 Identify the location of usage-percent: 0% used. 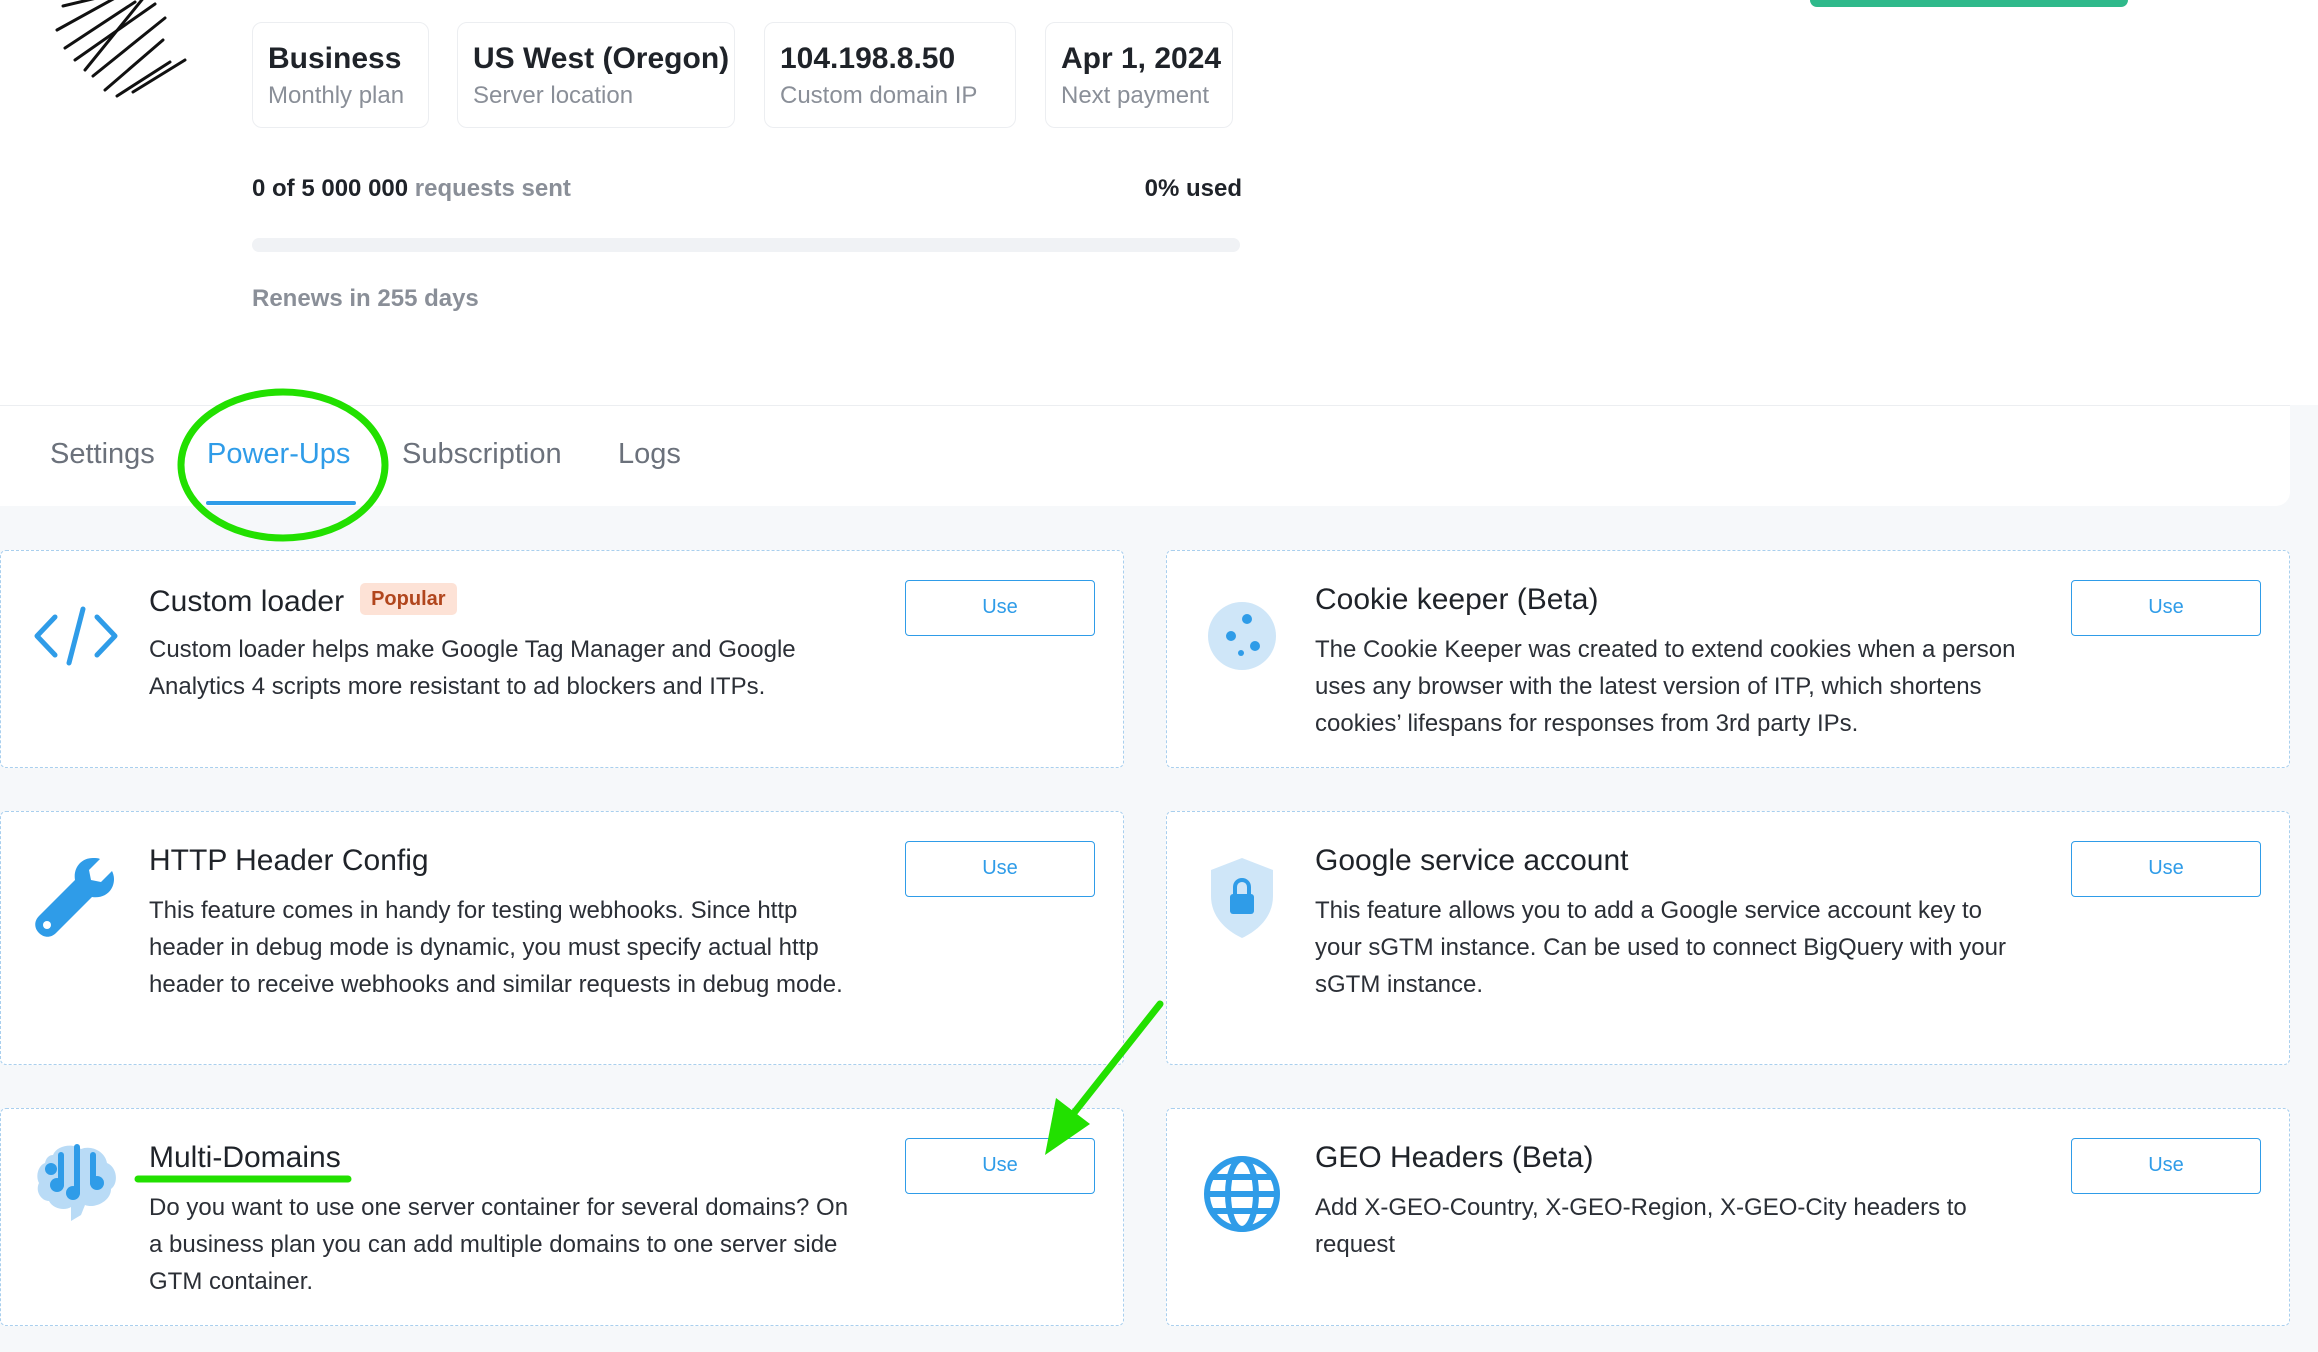
(1193, 188).